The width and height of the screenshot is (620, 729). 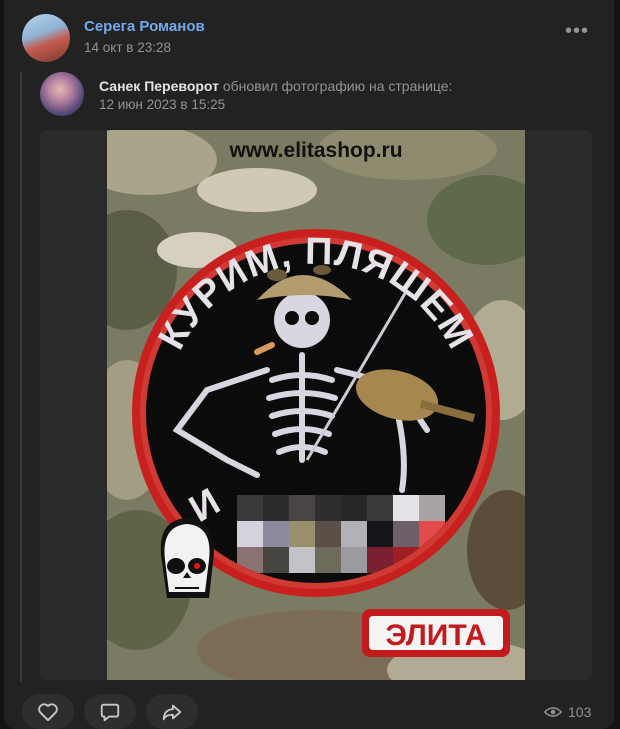 I want to click on views-counter: 103, so click(x=567, y=712).